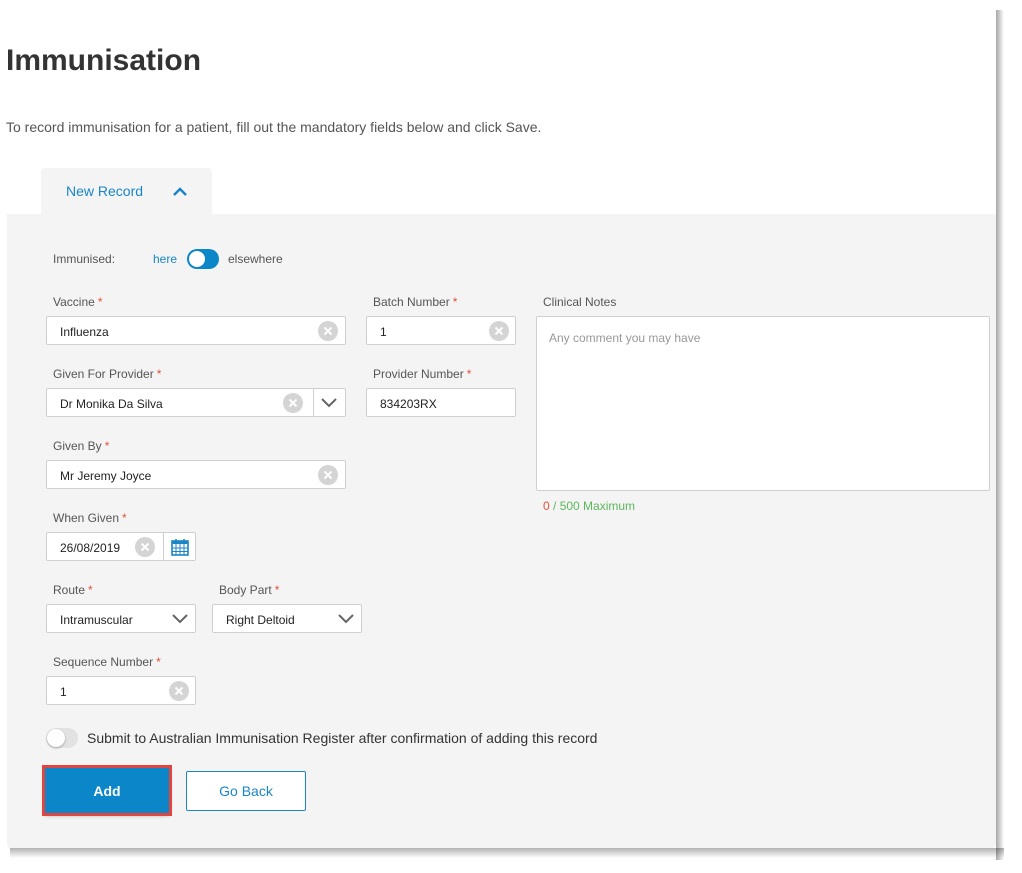 This screenshot has width=1022, height=873. Describe the element at coordinates (107, 790) in the screenshot. I see `add-button: Add` at that location.